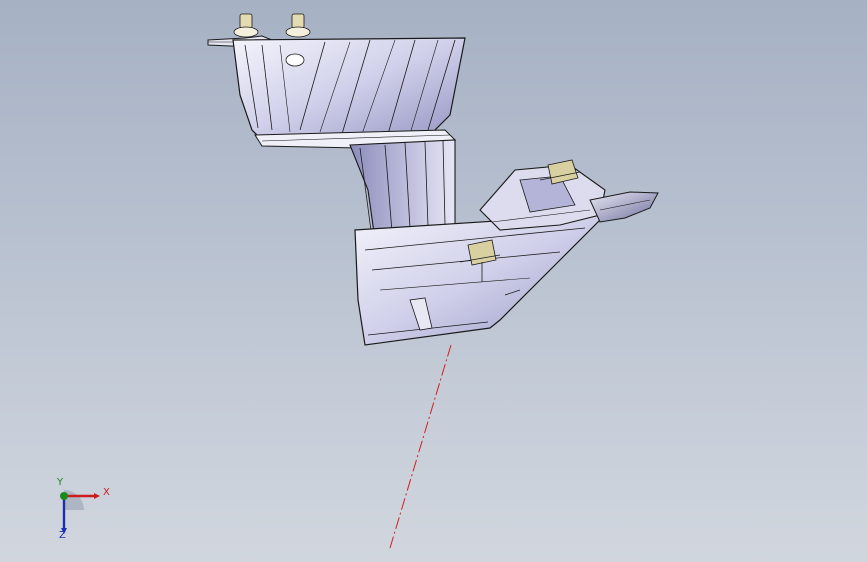 The height and width of the screenshot is (562, 867). What do you see at coordinates (62, 535) in the screenshot?
I see `z-axis-label: Z` at bounding box center [62, 535].